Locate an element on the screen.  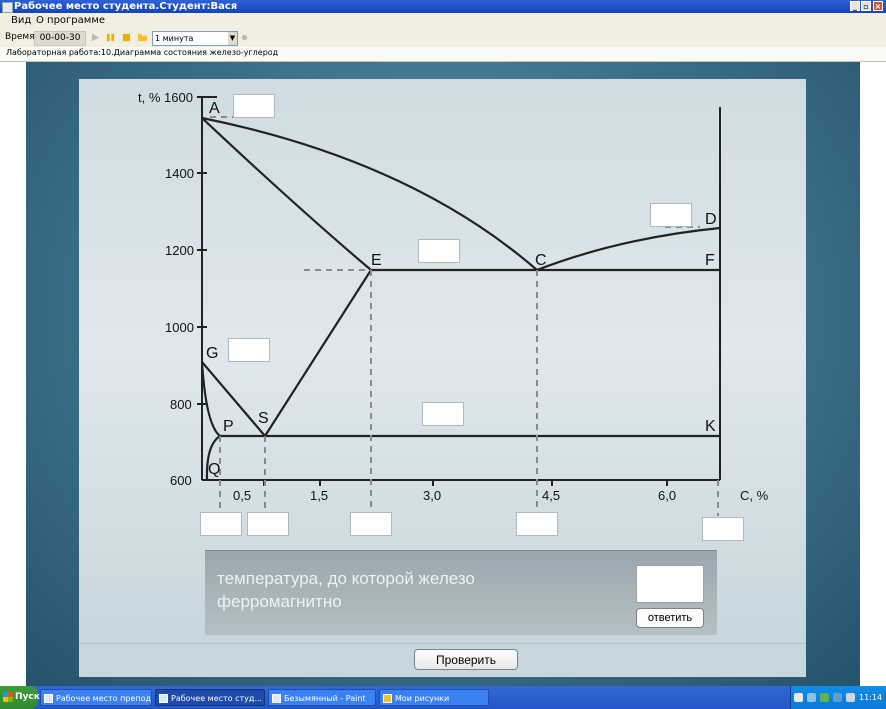
windows-logo-icon is located at coordinates (8, 697).